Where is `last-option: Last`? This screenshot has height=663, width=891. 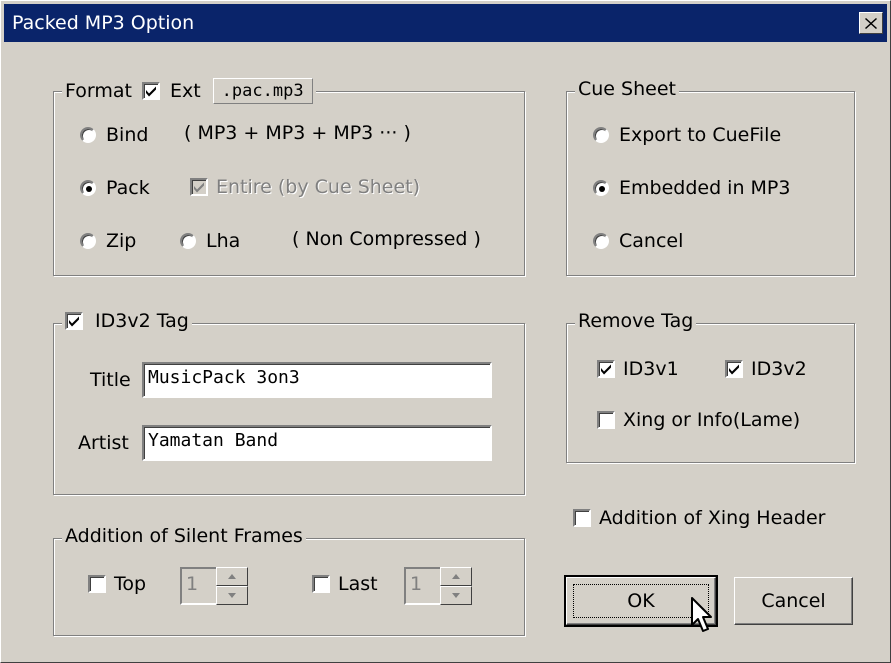 last-option: Last is located at coordinates (345, 584).